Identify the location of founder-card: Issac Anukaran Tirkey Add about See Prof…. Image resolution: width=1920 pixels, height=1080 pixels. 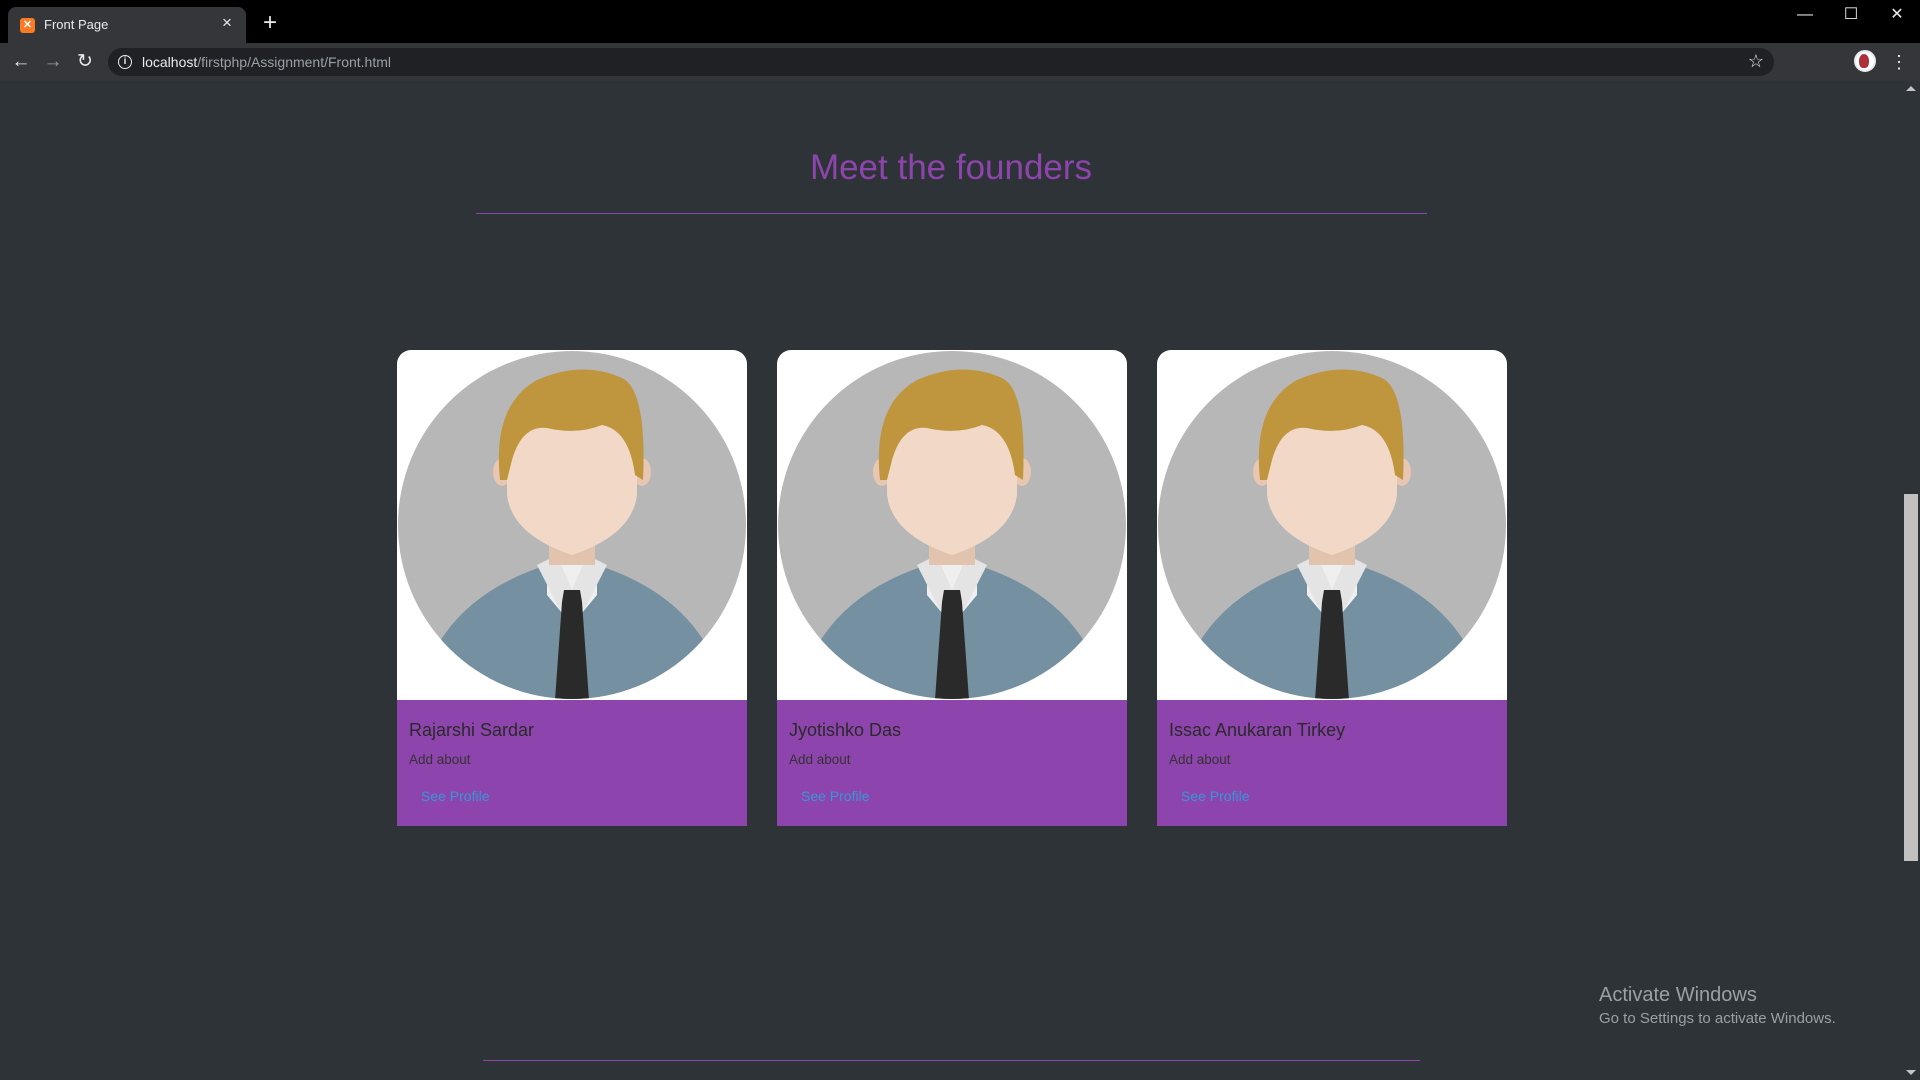
(1332, 588).